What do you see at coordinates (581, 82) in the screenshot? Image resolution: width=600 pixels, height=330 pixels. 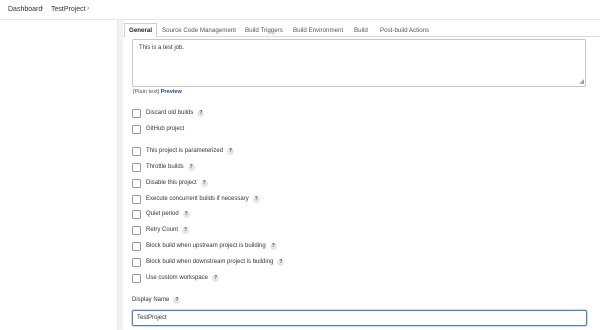 I see `resize-handle-icon: ◢` at bounding box center [581, 82].